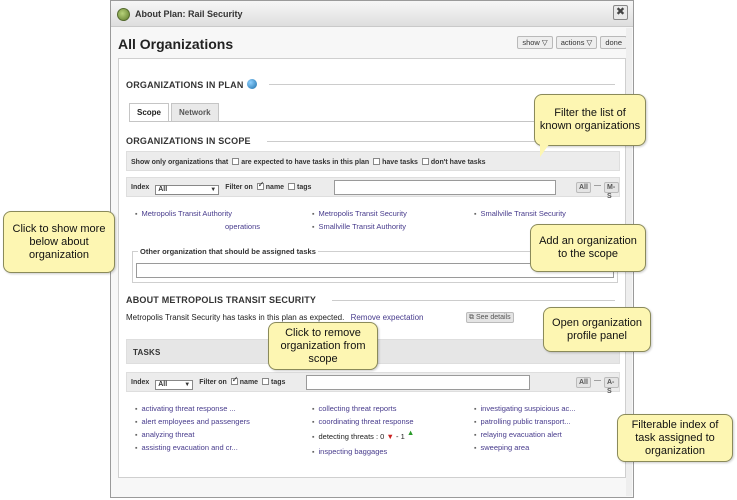 The height and width of the screenshot is (500, 737). Describe the element at coordinates (183, 213) in the screenshot. I see `org-link-metropolis-transit-authority: Metropolis Transit Authority` at that location.